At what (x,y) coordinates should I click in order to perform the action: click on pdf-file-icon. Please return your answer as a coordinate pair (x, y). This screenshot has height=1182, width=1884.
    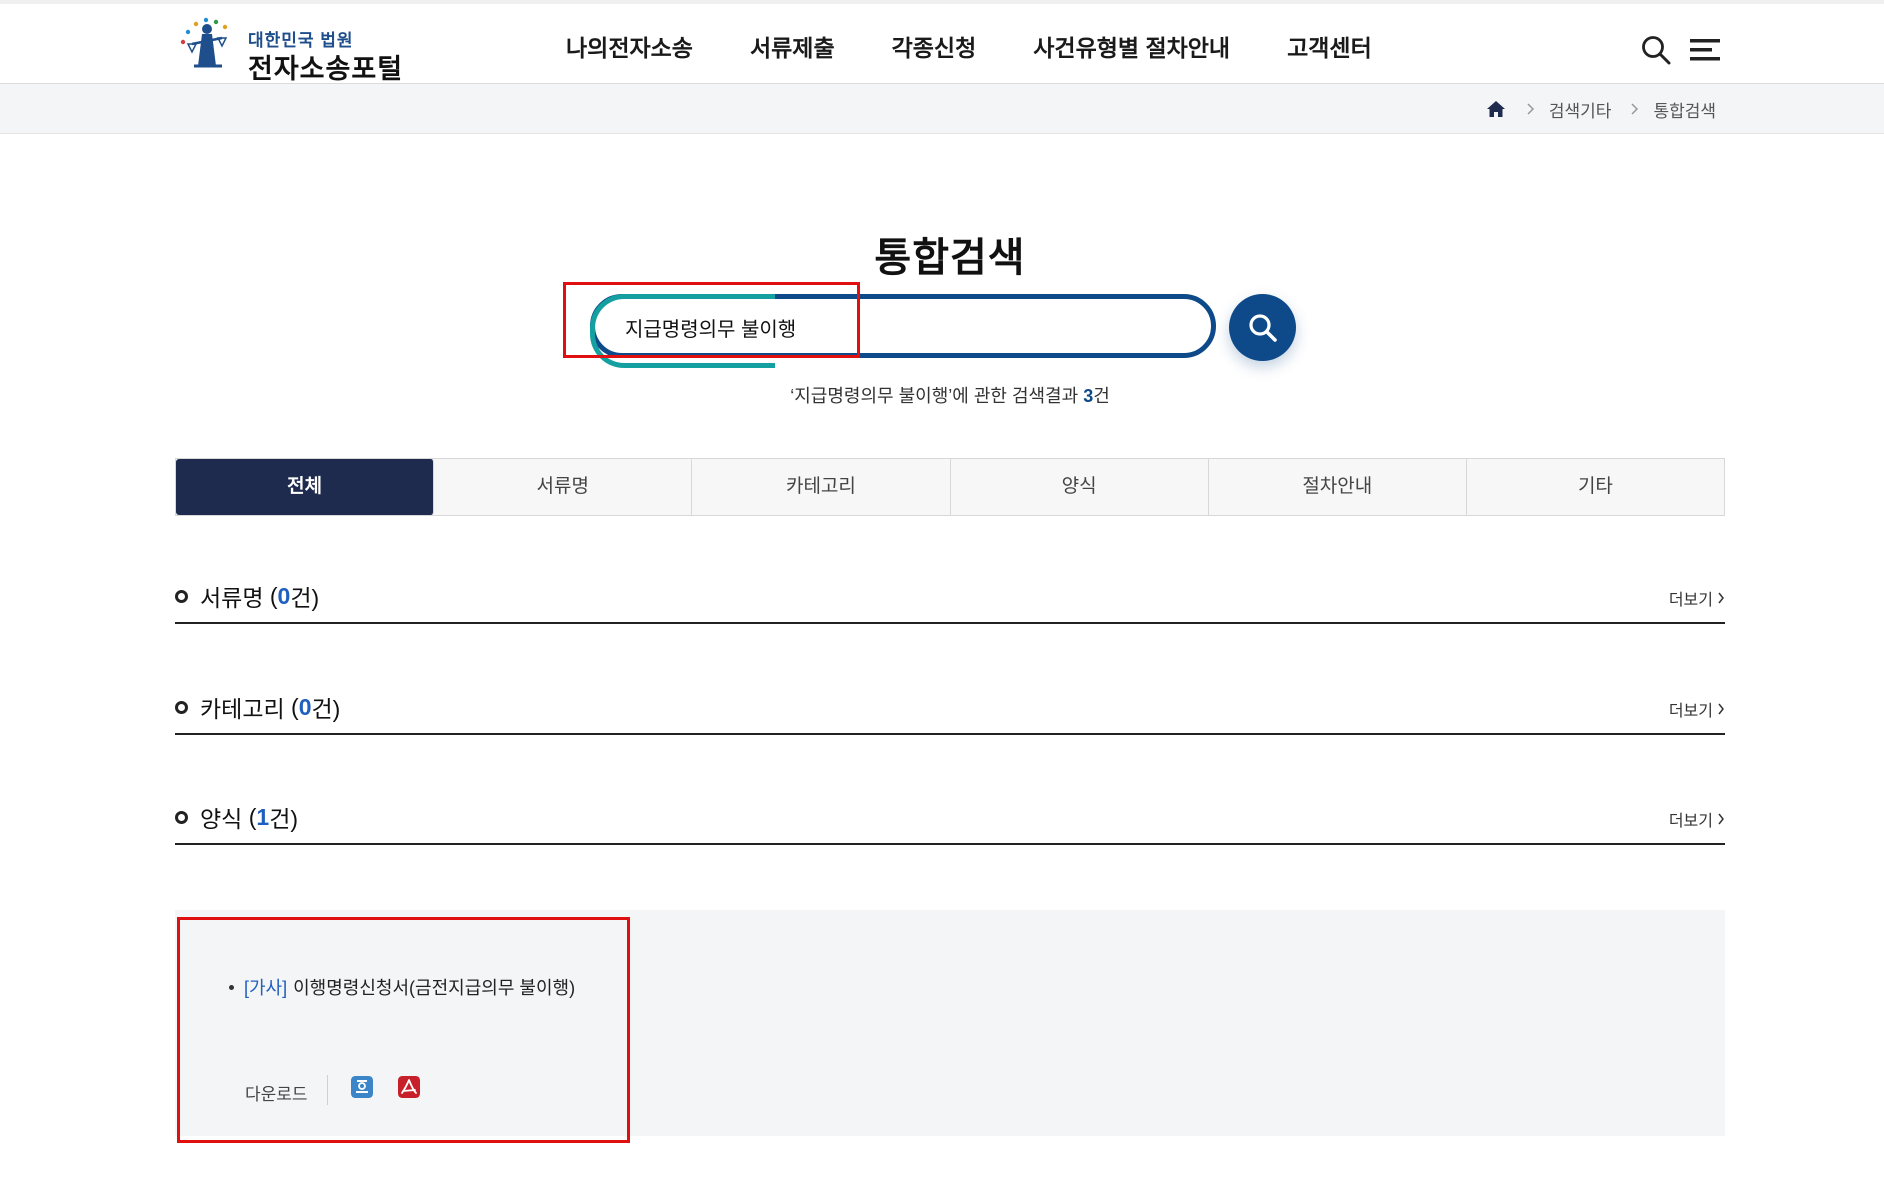
    Looking at the image, I should click on (409, 1087).